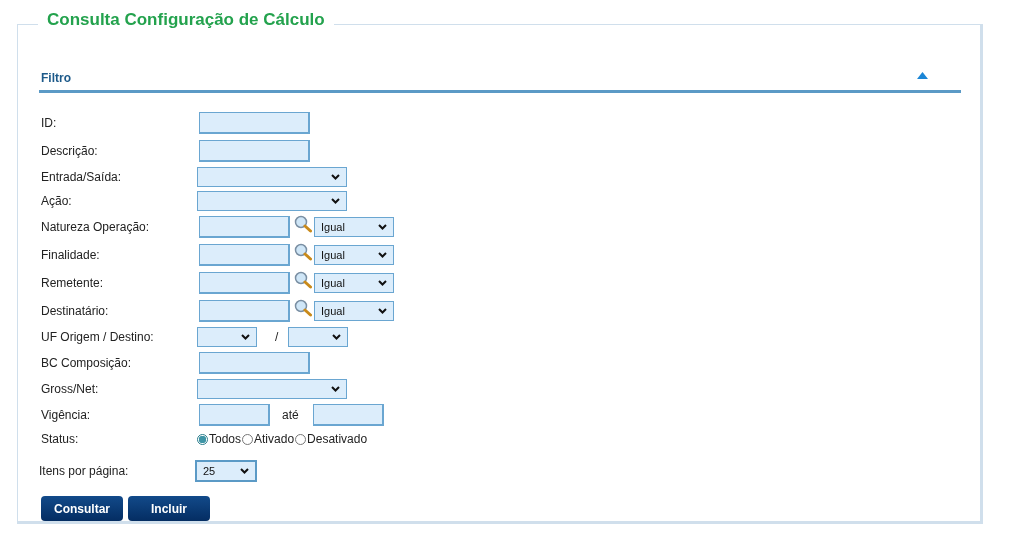 The height and width of the screenshot is (541, 1033). Describe the element at coordinates (84, 471) in the screenshot. I see `field-label: Itens por página:` at that location.